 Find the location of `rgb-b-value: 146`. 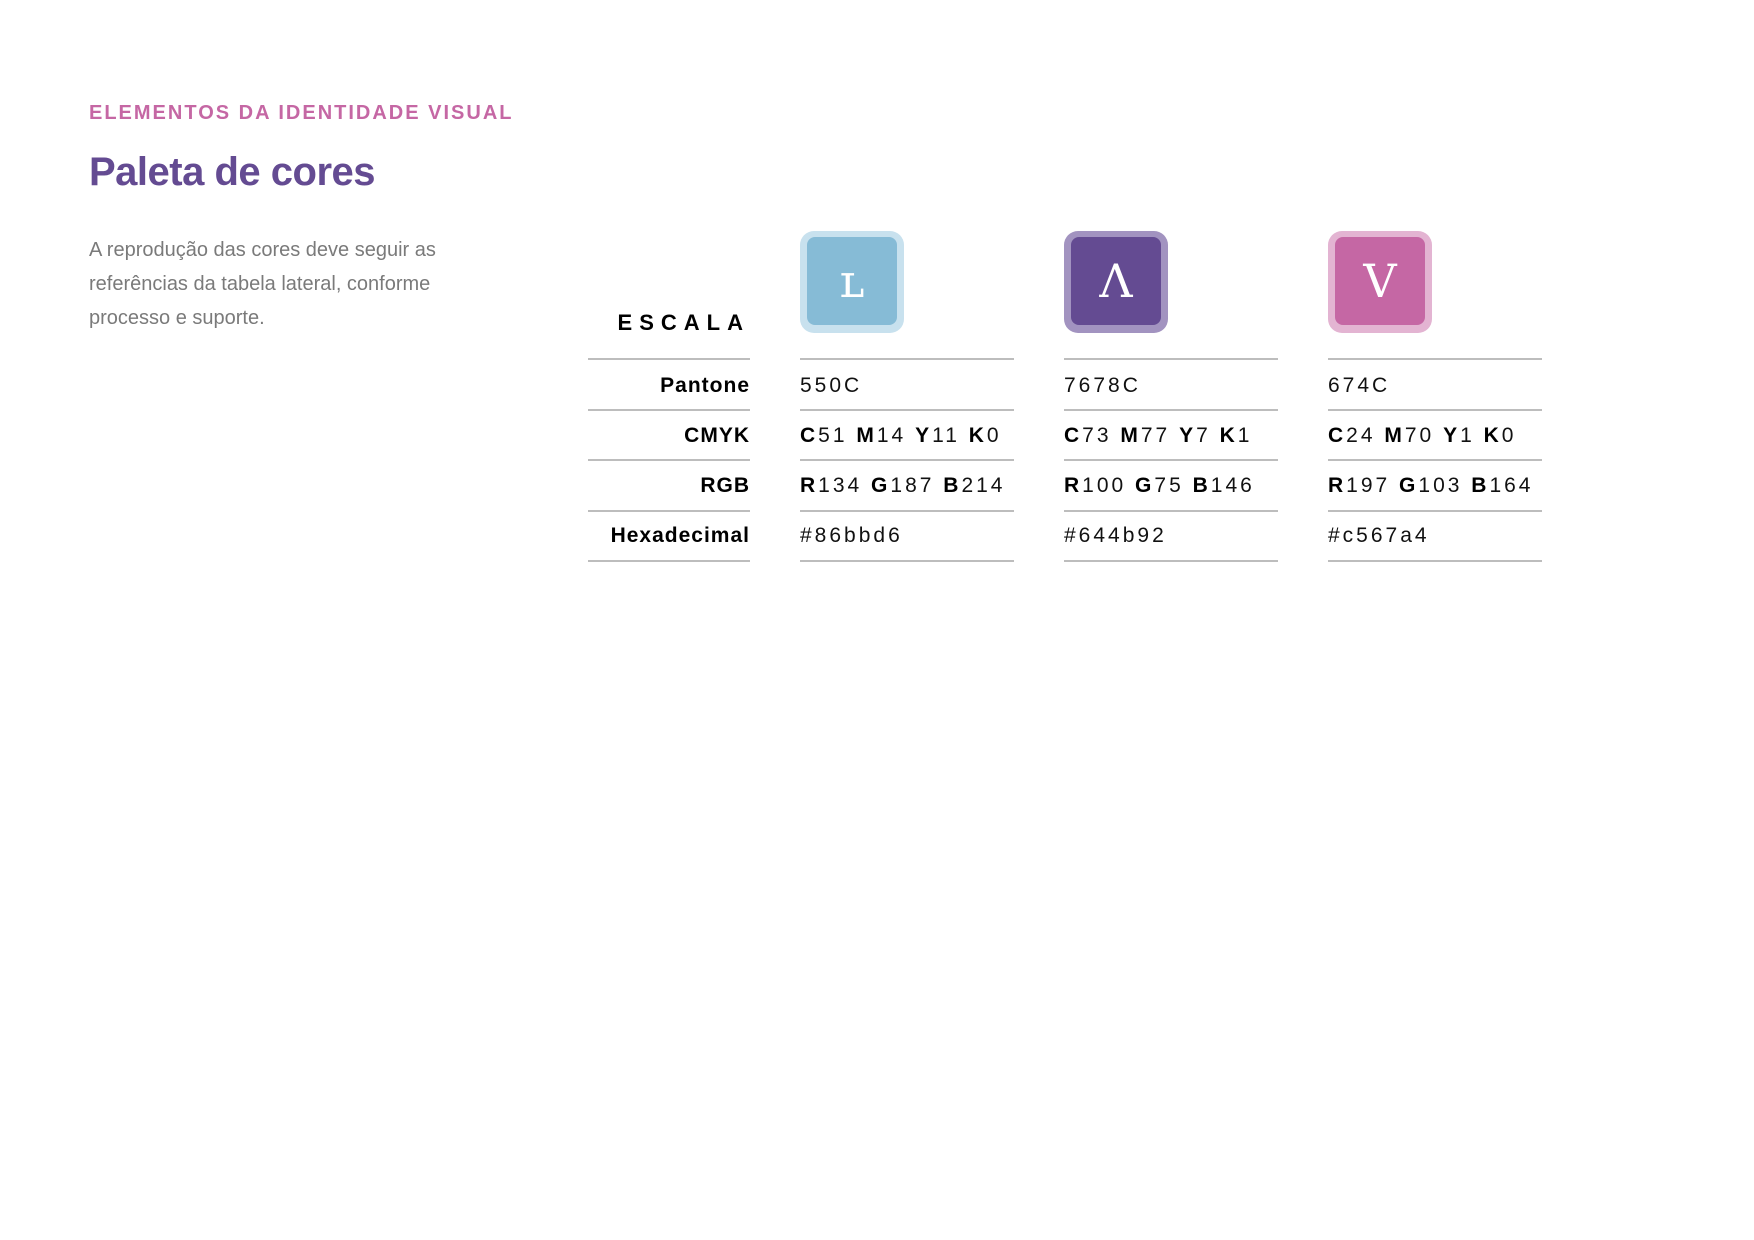

rgb-b-value: 146 is located at coordinates (1232, 485).